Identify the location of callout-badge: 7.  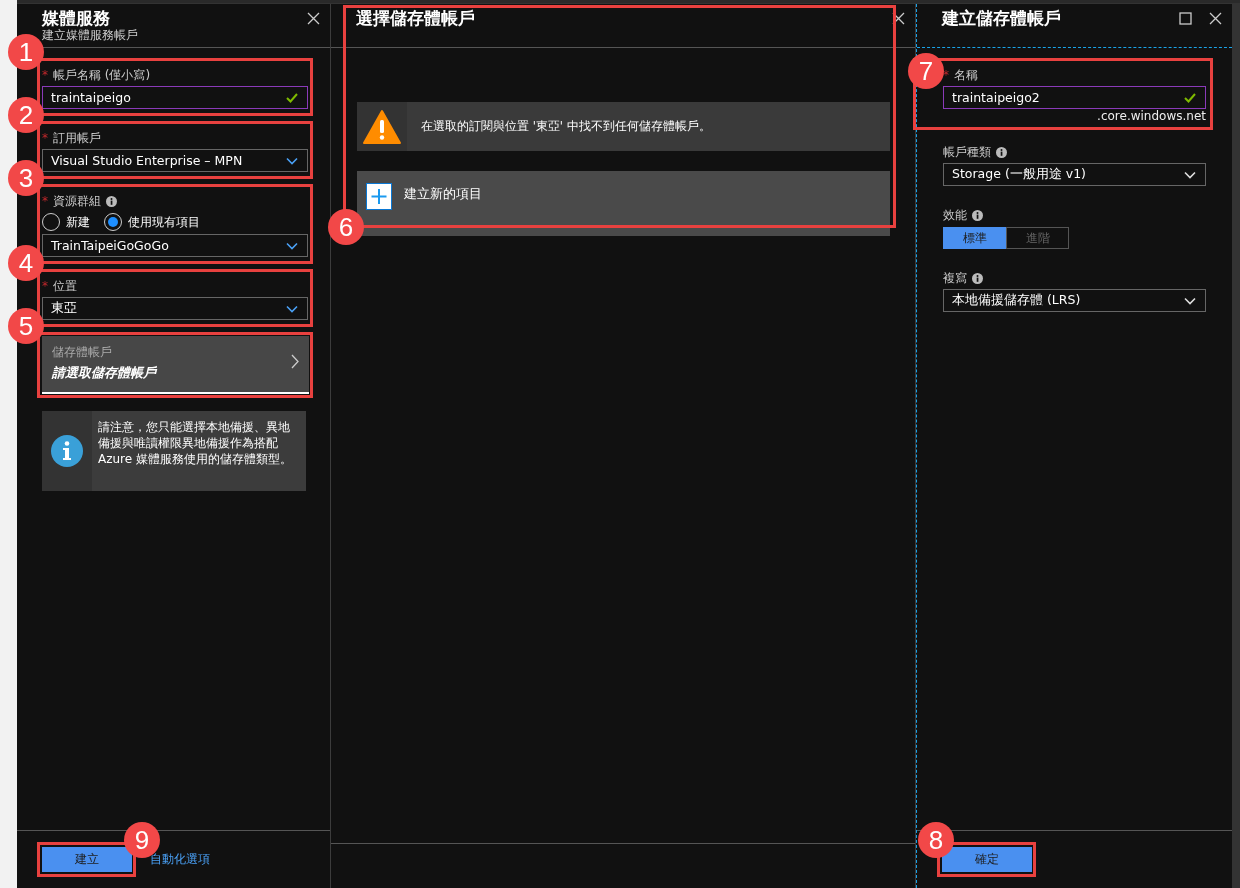
(926, 71).